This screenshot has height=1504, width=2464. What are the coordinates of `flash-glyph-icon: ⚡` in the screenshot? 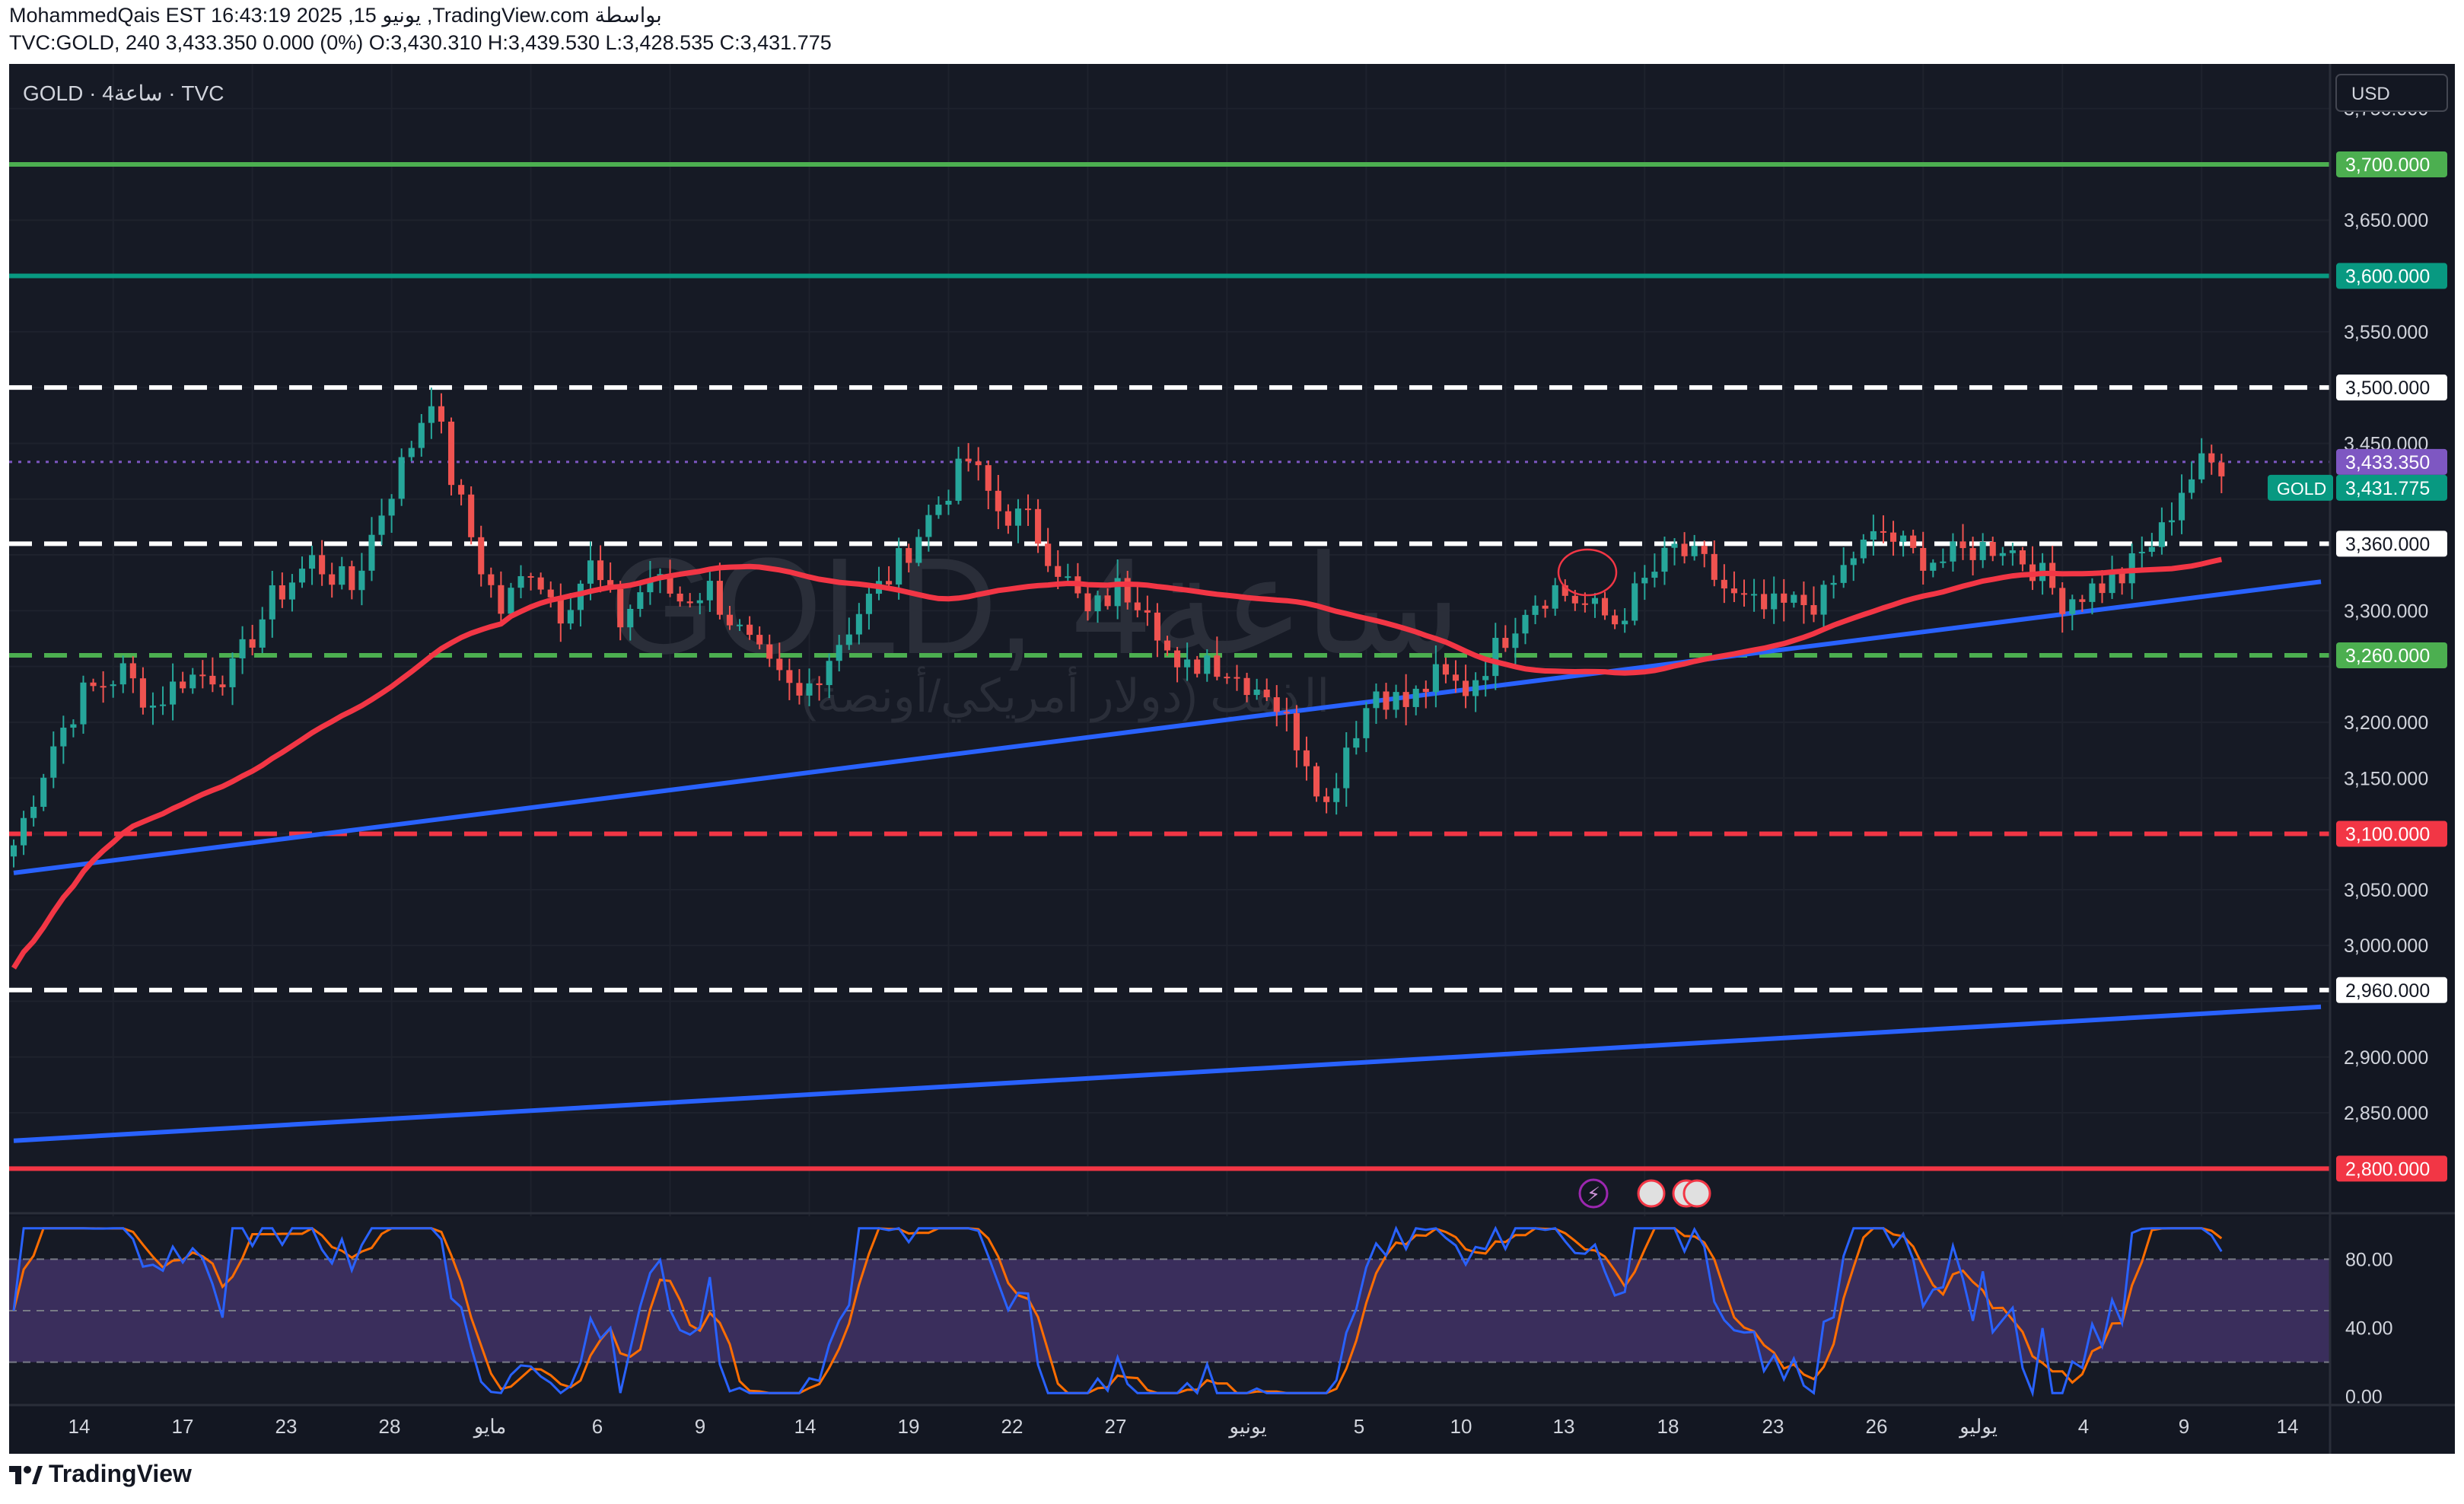 It's located at (1593, 1195).